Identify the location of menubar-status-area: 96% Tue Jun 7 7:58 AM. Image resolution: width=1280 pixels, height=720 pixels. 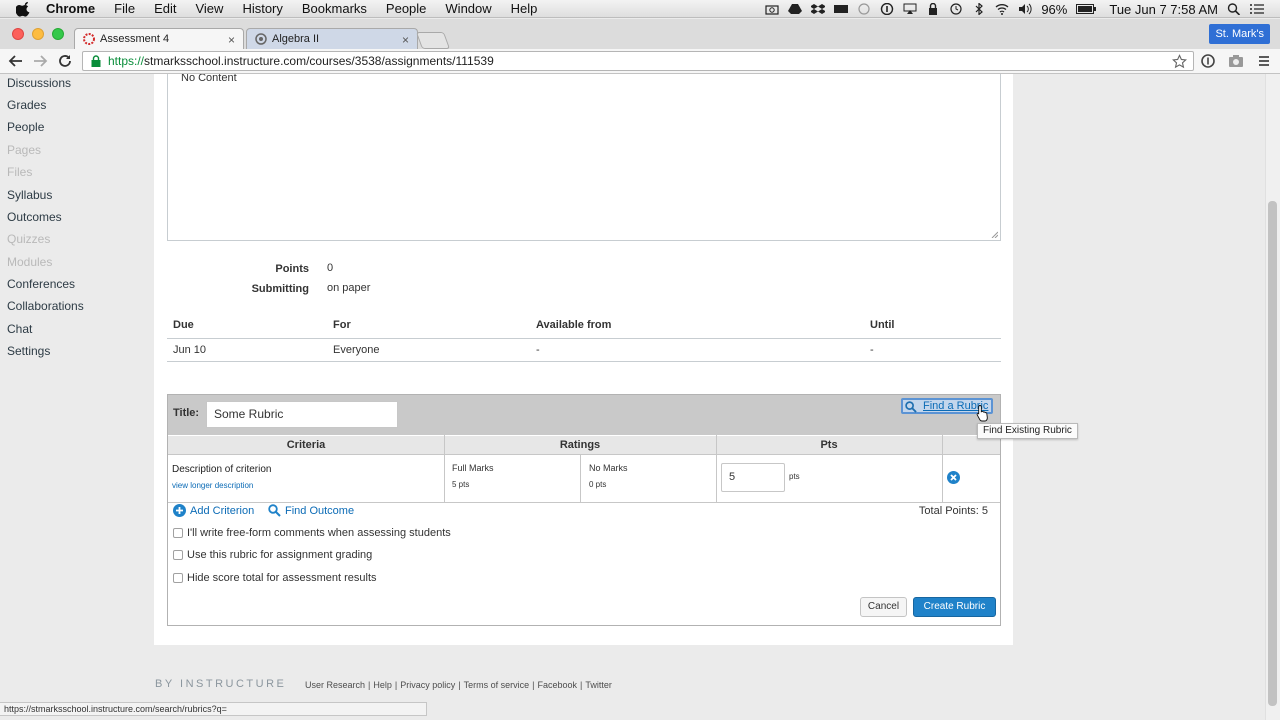
(1022, 9).